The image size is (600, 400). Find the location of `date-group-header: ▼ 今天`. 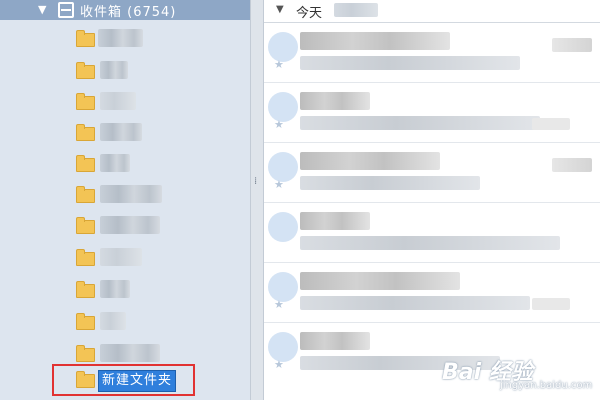

date-group-header: ▼ 今天 is located at coordinates (432, 11).